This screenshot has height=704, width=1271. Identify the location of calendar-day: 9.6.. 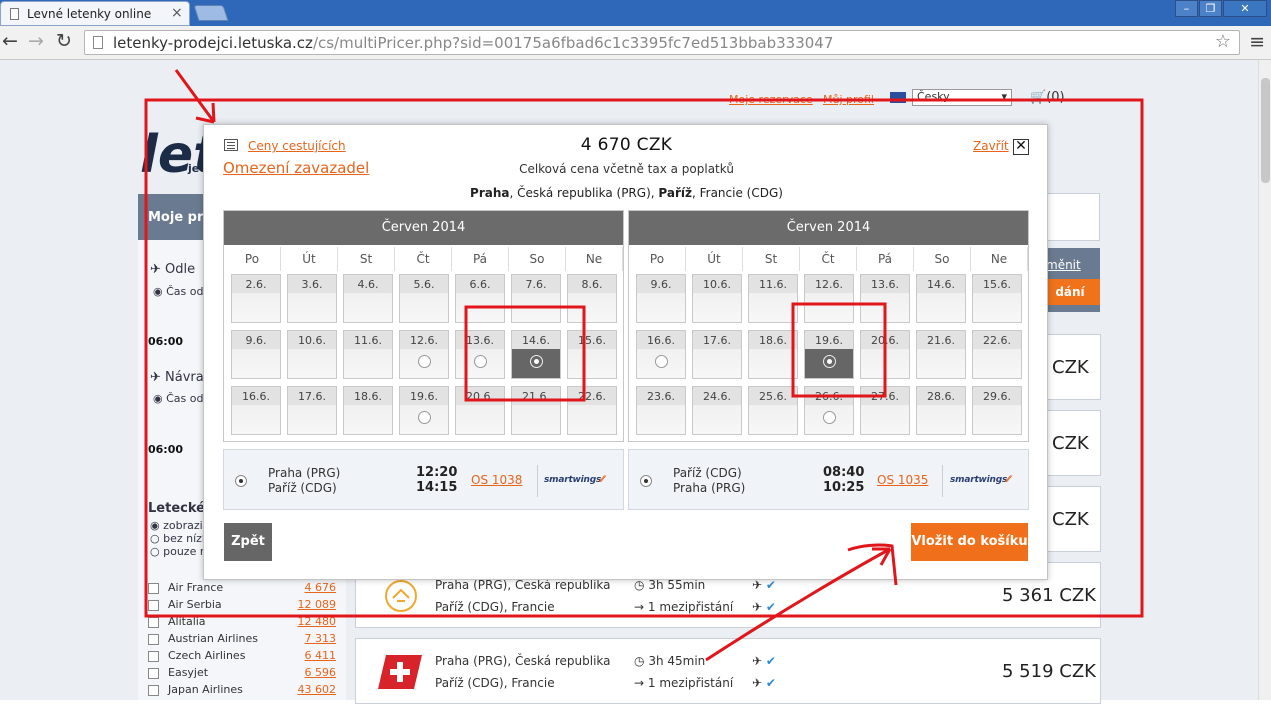
(661, 298).